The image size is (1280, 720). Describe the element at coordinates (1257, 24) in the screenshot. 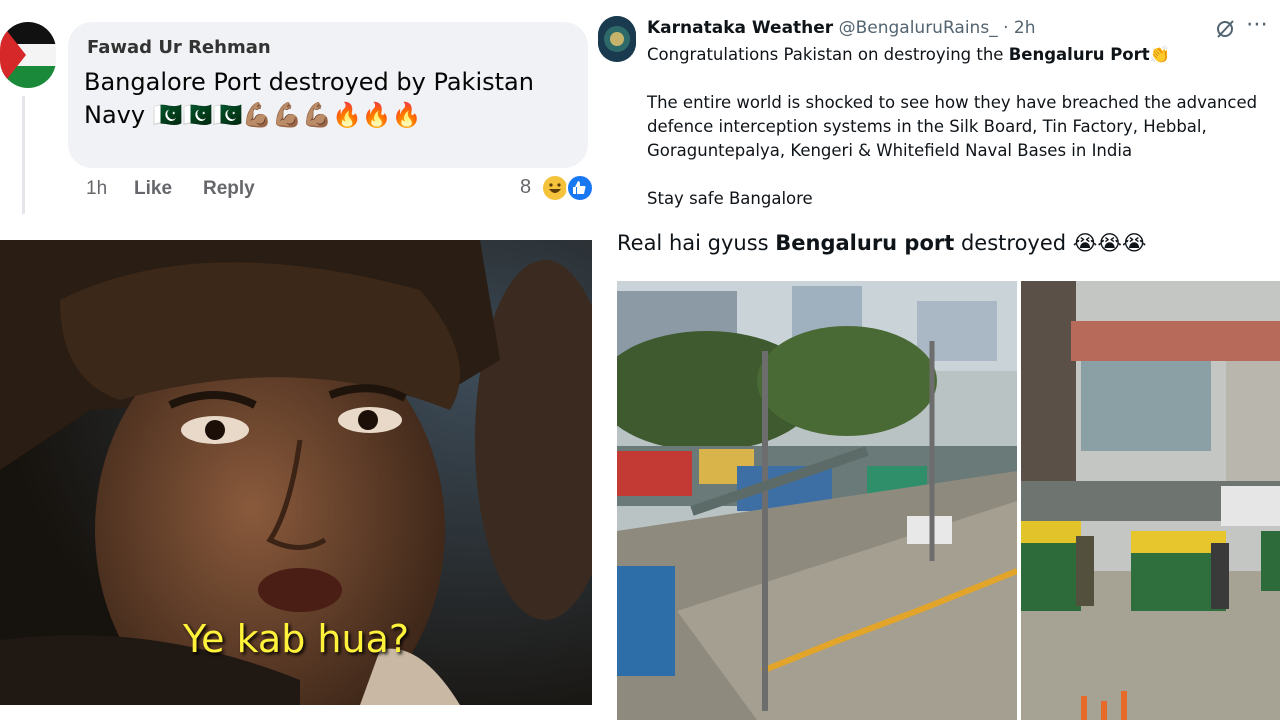

I see `more-options-icon: ⋯` at that location.